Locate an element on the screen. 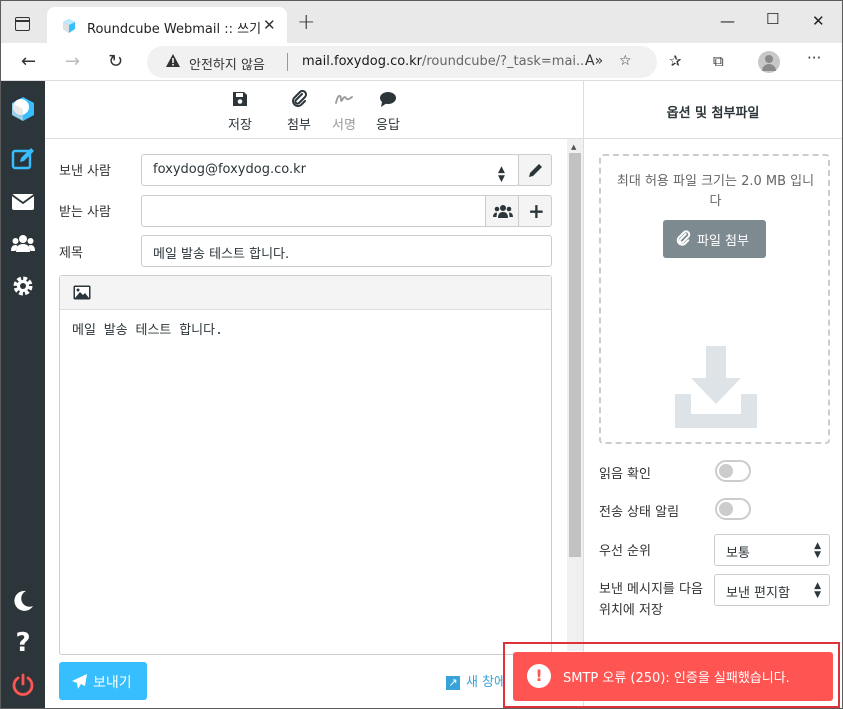 The image size is (843, 709). image-icon is located at coordinates (82, 292).